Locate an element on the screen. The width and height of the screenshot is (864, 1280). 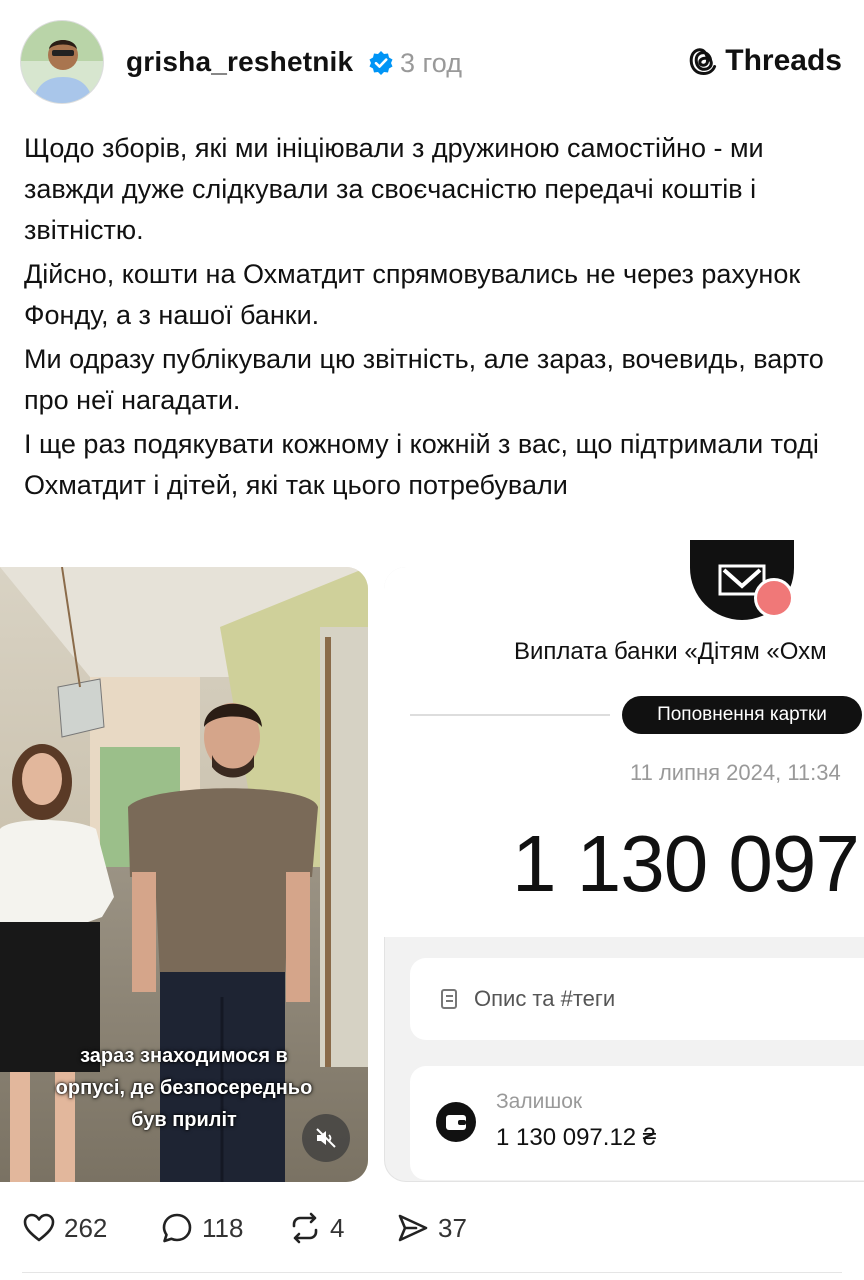
comments-count: 118 is located at coordinates (223, 1227).